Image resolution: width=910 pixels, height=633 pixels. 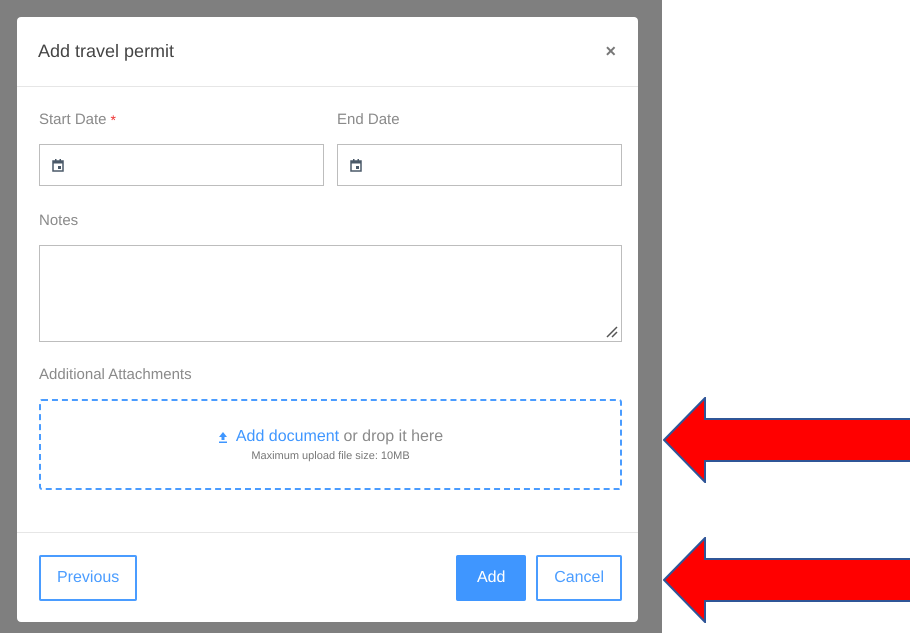 I want to click on close-button: ×, so click(x=610, y=51).